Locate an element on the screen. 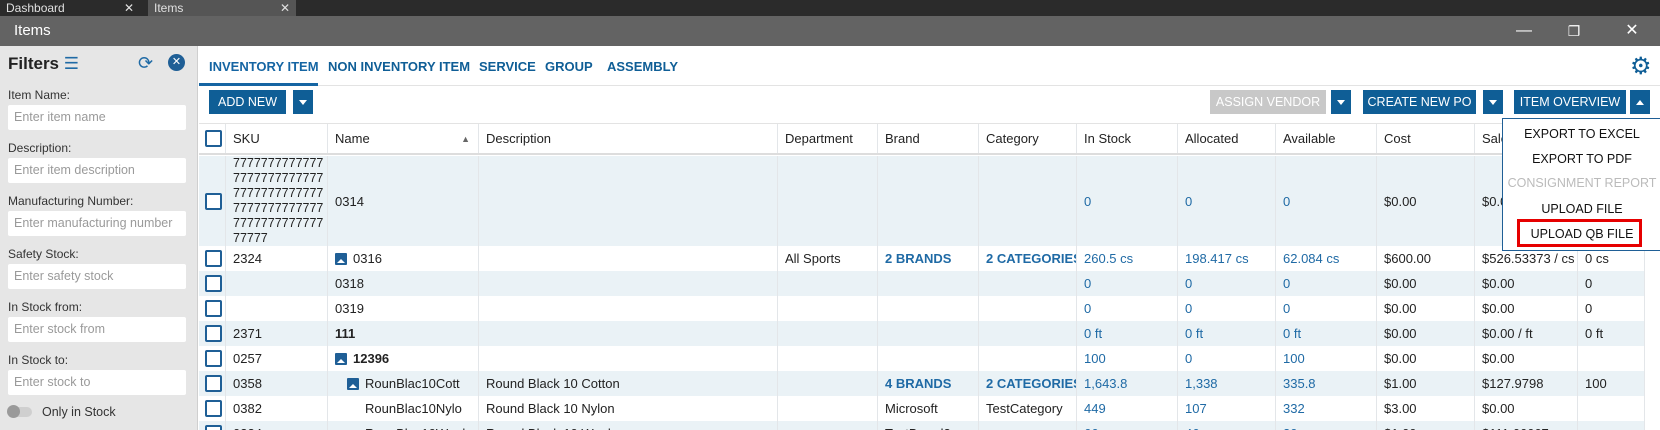 The width and height of the screenshot is (1660, 430). column-header-sku: SKU is located at coordinates (277, 138).